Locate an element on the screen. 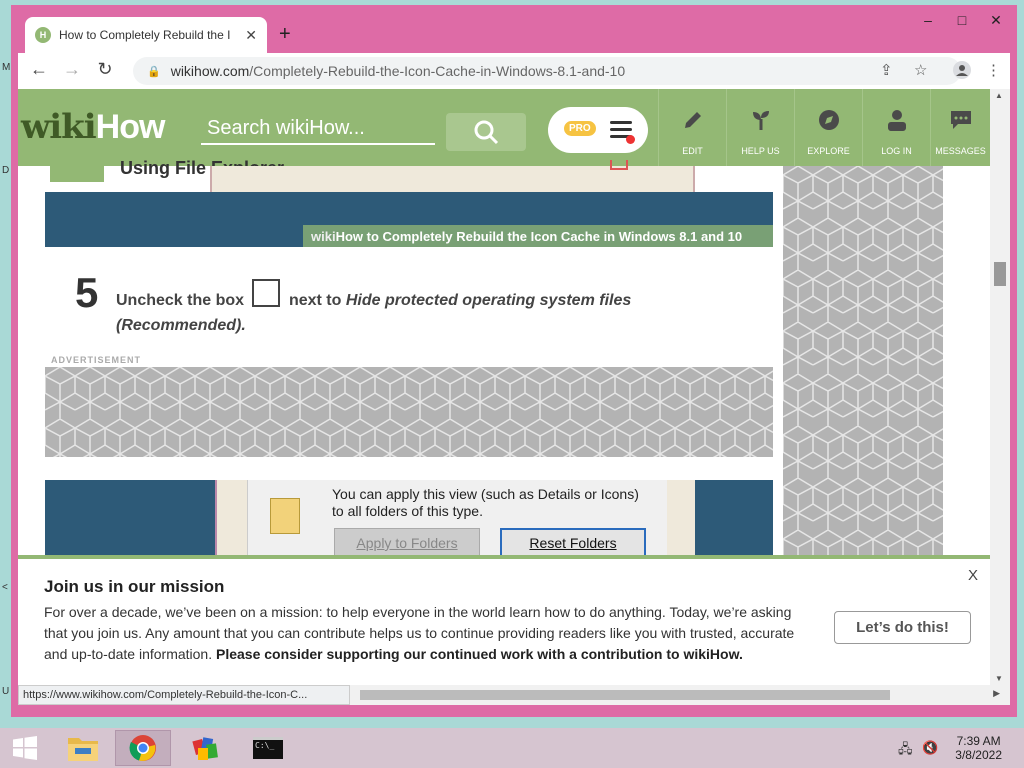 This screenshot has width=1024, height=768. profile-avatar-icon is located at coordinates (962, 72).